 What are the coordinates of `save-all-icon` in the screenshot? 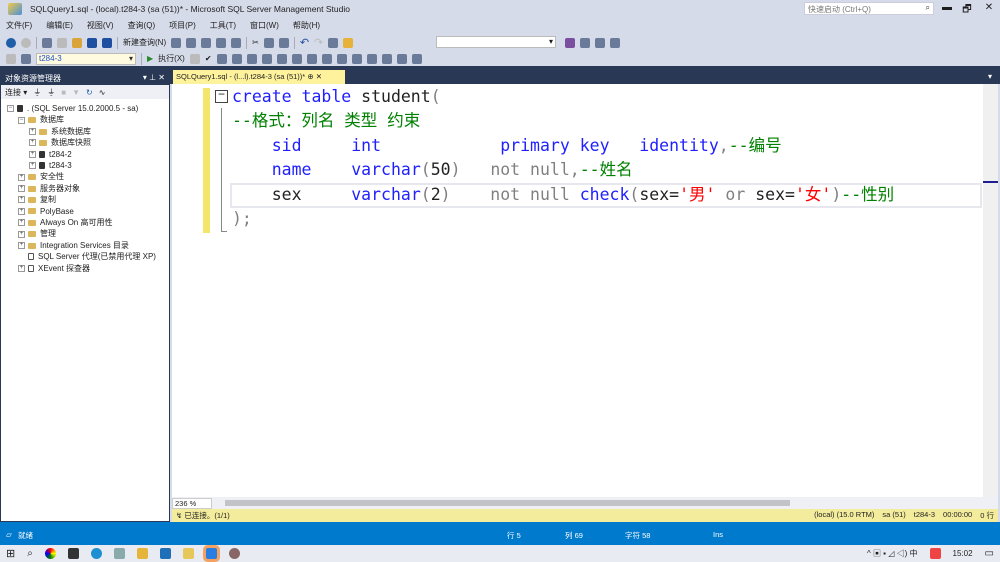 It's located at (107, 42).